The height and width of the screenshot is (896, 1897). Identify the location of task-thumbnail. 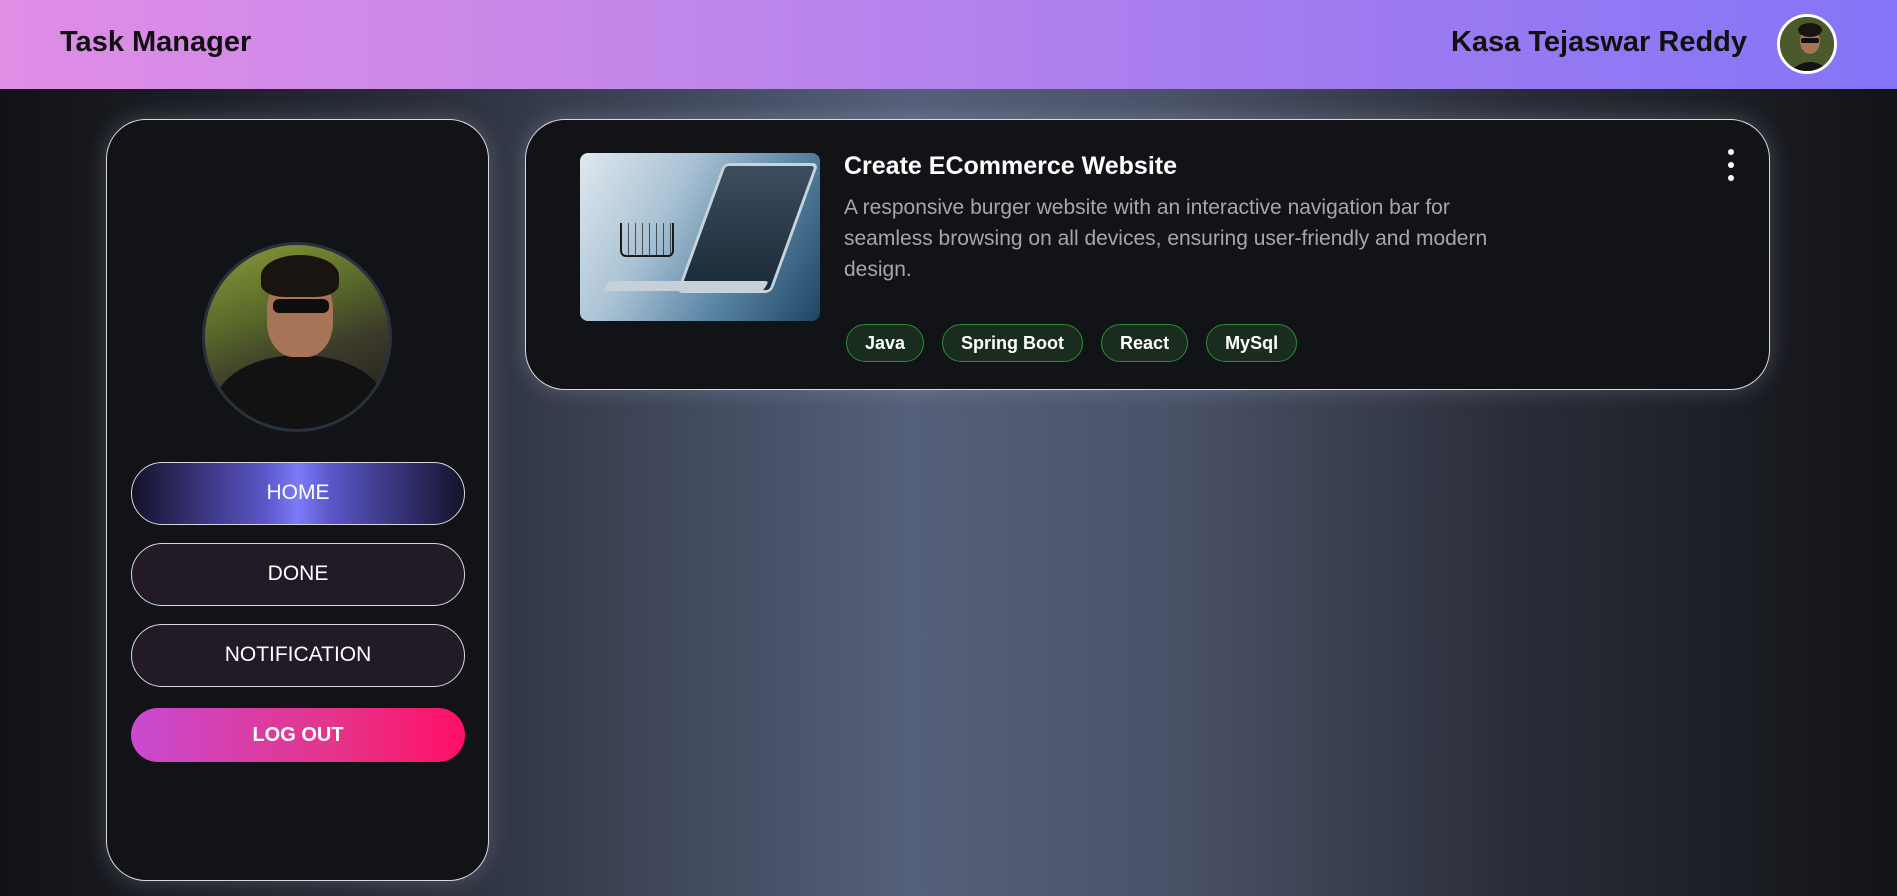
(700, 237).